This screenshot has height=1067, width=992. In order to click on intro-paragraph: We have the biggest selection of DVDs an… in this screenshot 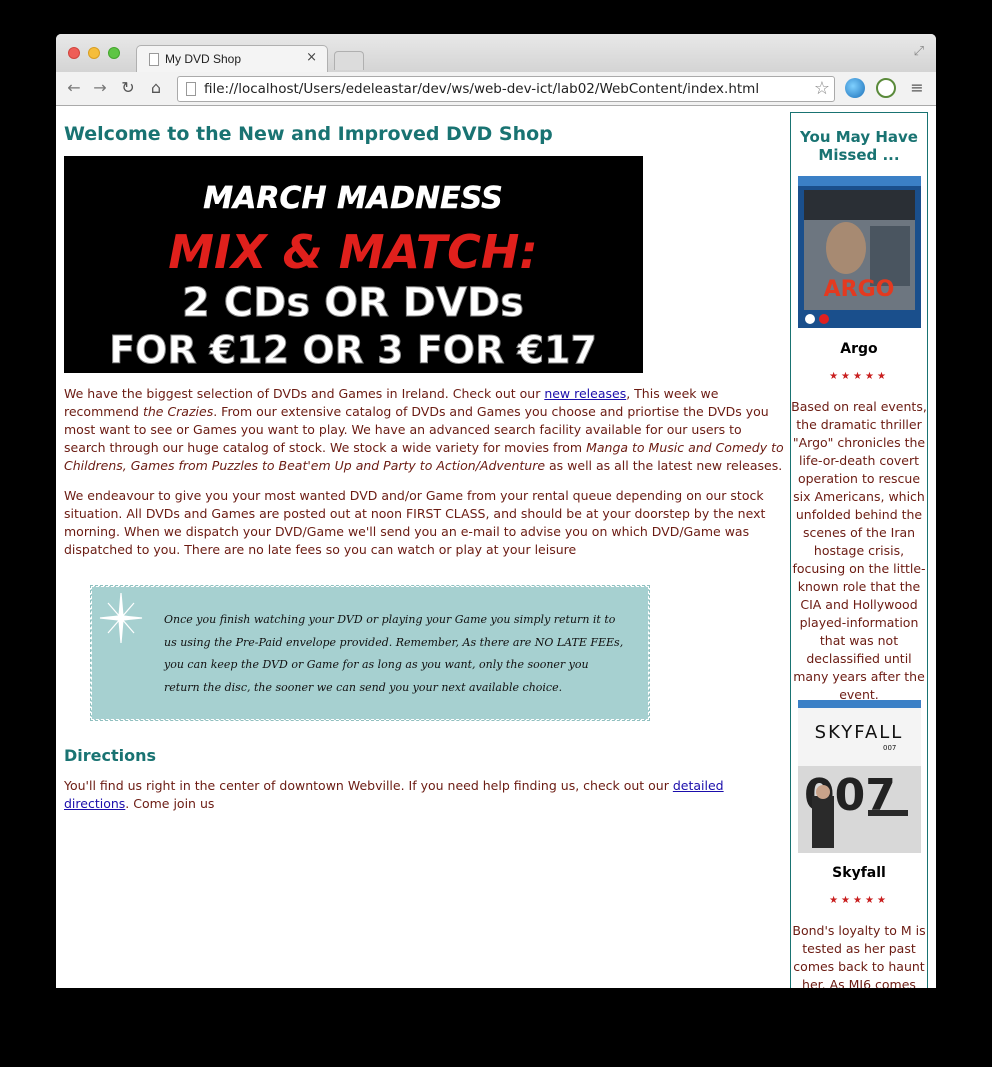, I will do `click(425, 430)`.